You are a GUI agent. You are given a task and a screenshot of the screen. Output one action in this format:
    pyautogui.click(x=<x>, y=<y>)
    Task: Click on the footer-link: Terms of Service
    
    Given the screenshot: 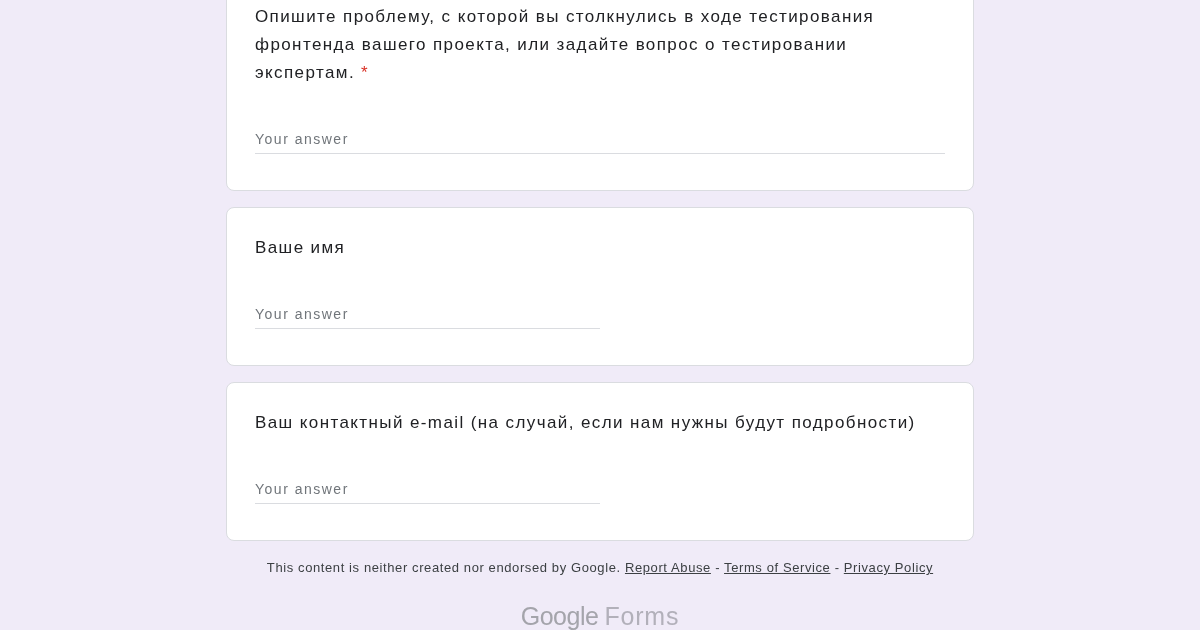 What is the action you would take?
    pyautogui.click(x=777, y=567)
    